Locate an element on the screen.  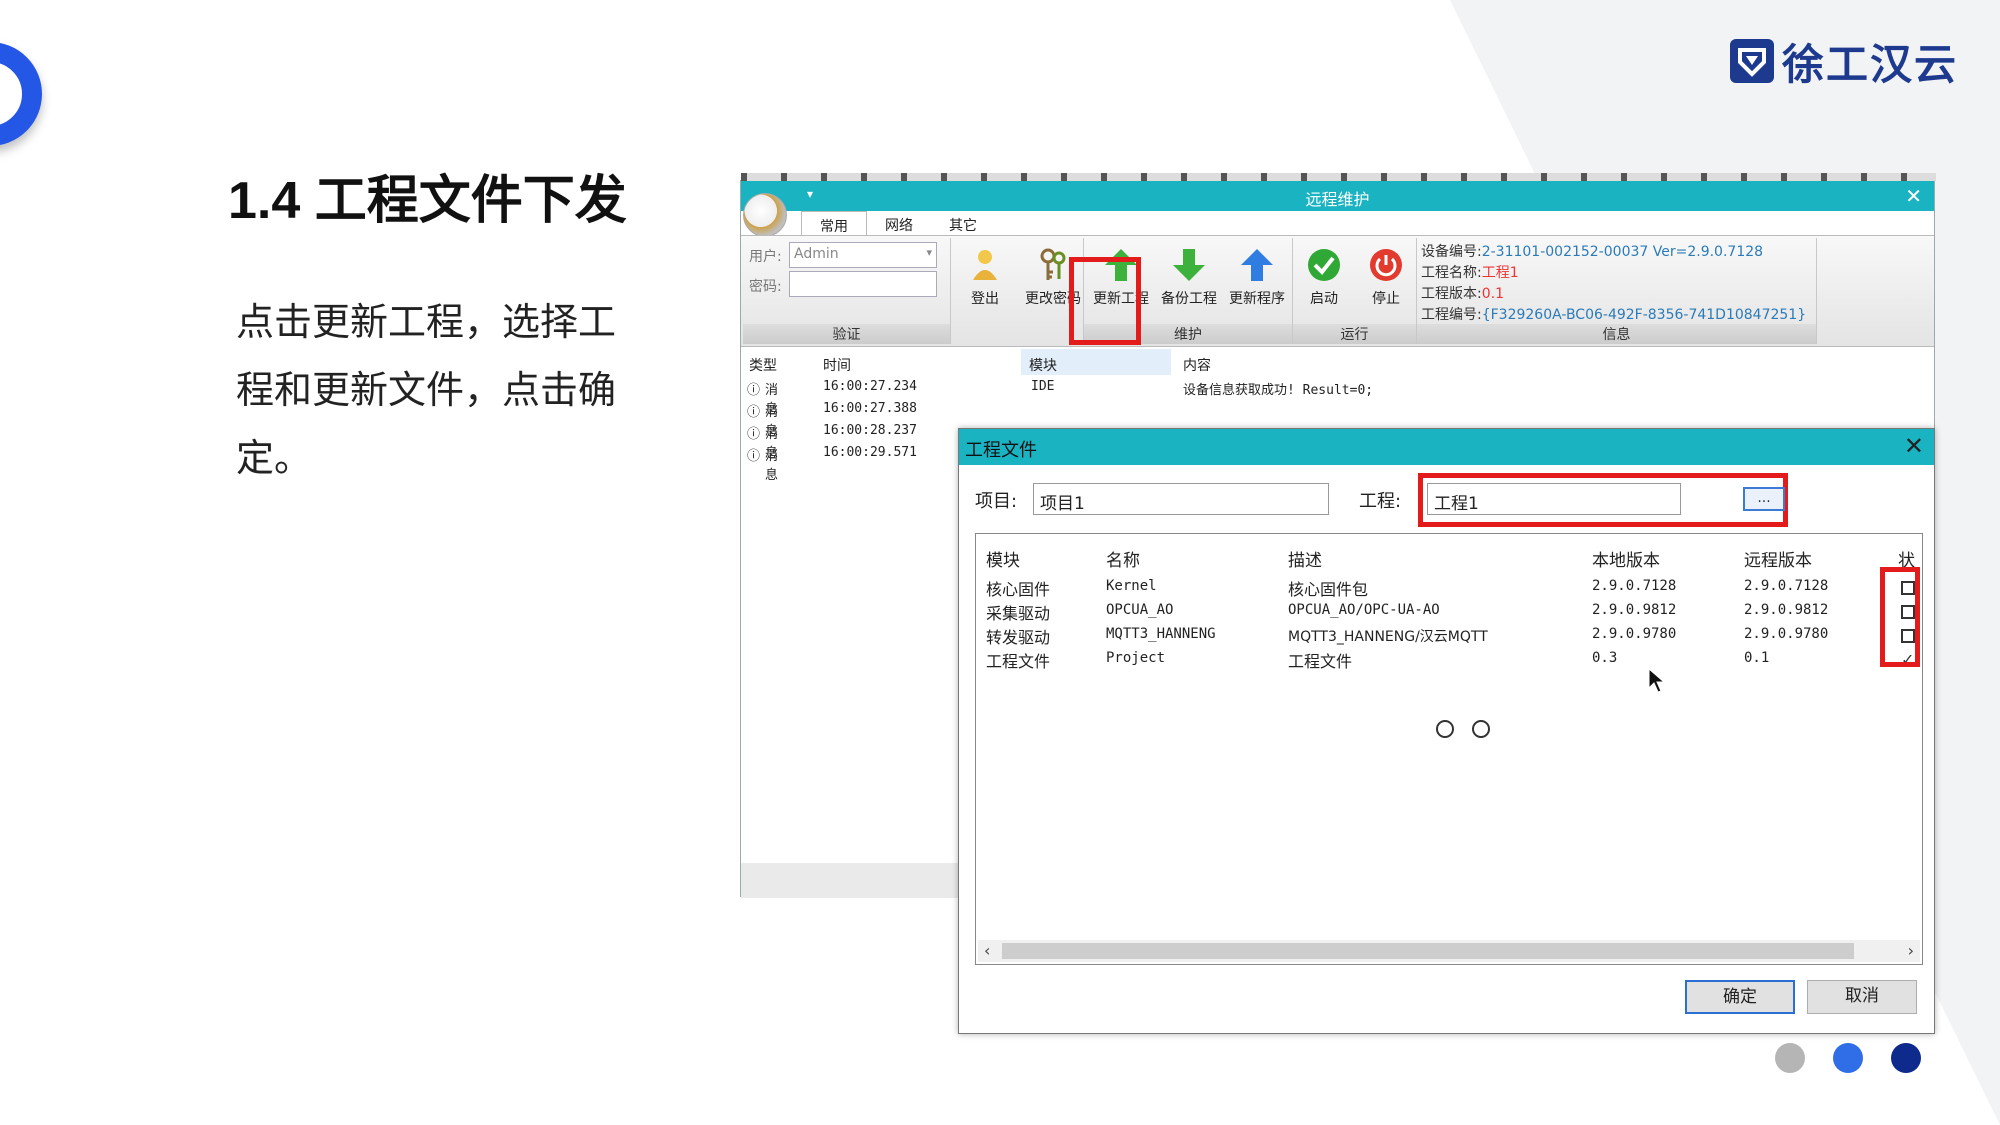
update-project-highlight is located at coordinates (1105, 301).